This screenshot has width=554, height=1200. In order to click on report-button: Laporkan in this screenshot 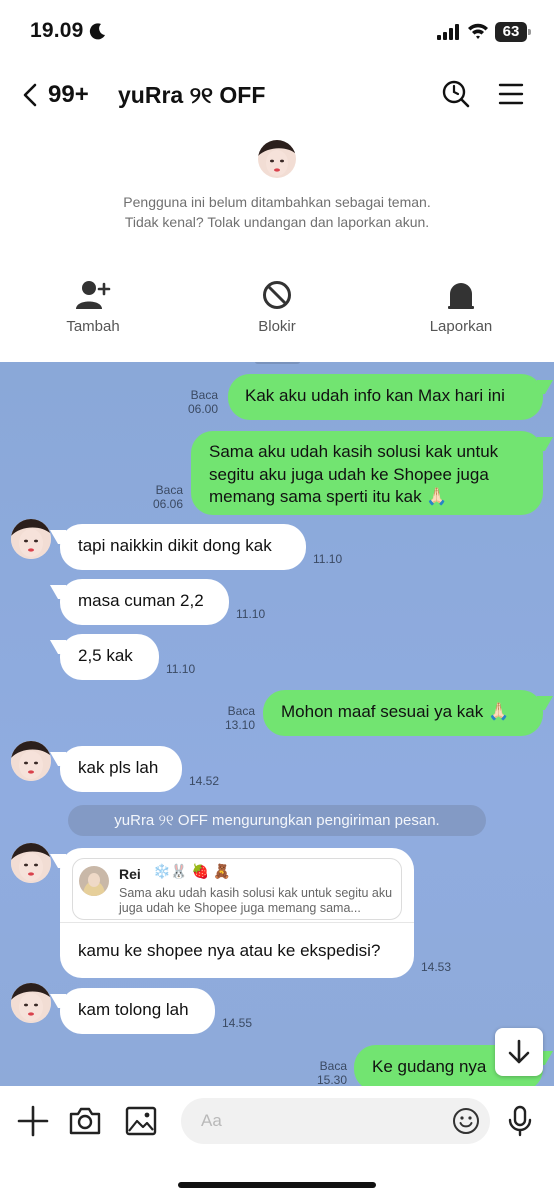, I will do `click(461, 307)`.